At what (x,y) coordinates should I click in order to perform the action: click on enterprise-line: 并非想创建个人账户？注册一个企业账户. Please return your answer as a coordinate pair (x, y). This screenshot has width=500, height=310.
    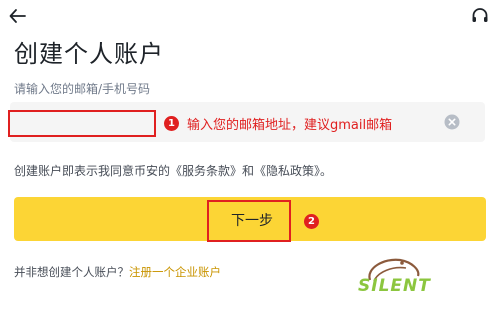
    Looking at the image, I should click on (117, 272).